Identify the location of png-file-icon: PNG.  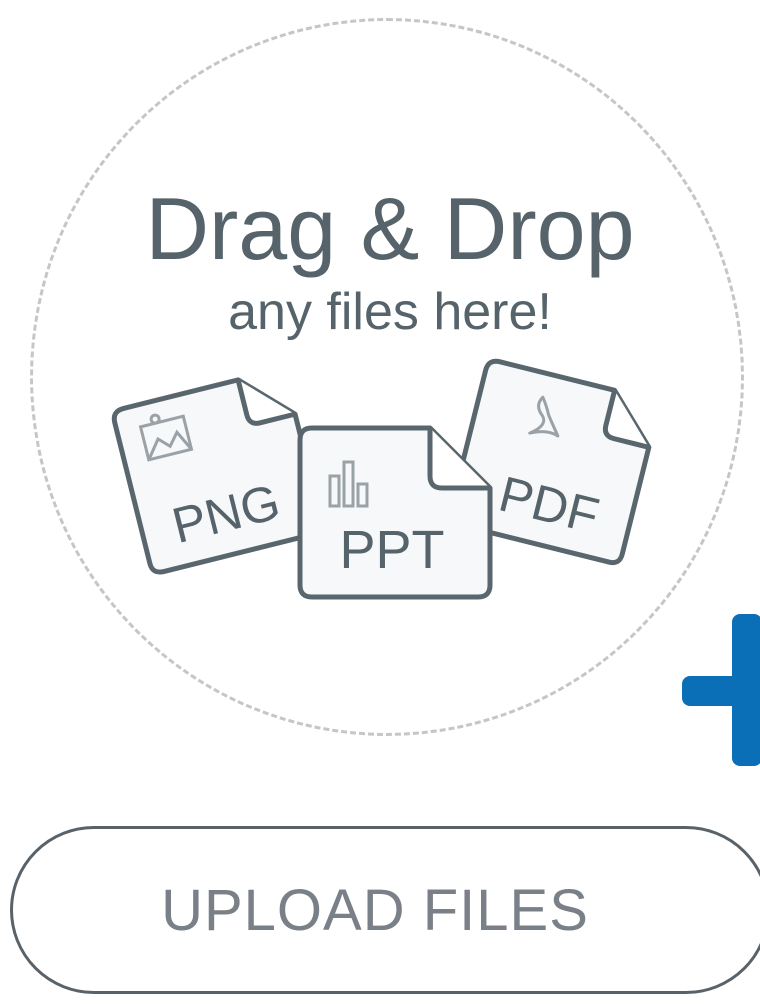
(218, 476).